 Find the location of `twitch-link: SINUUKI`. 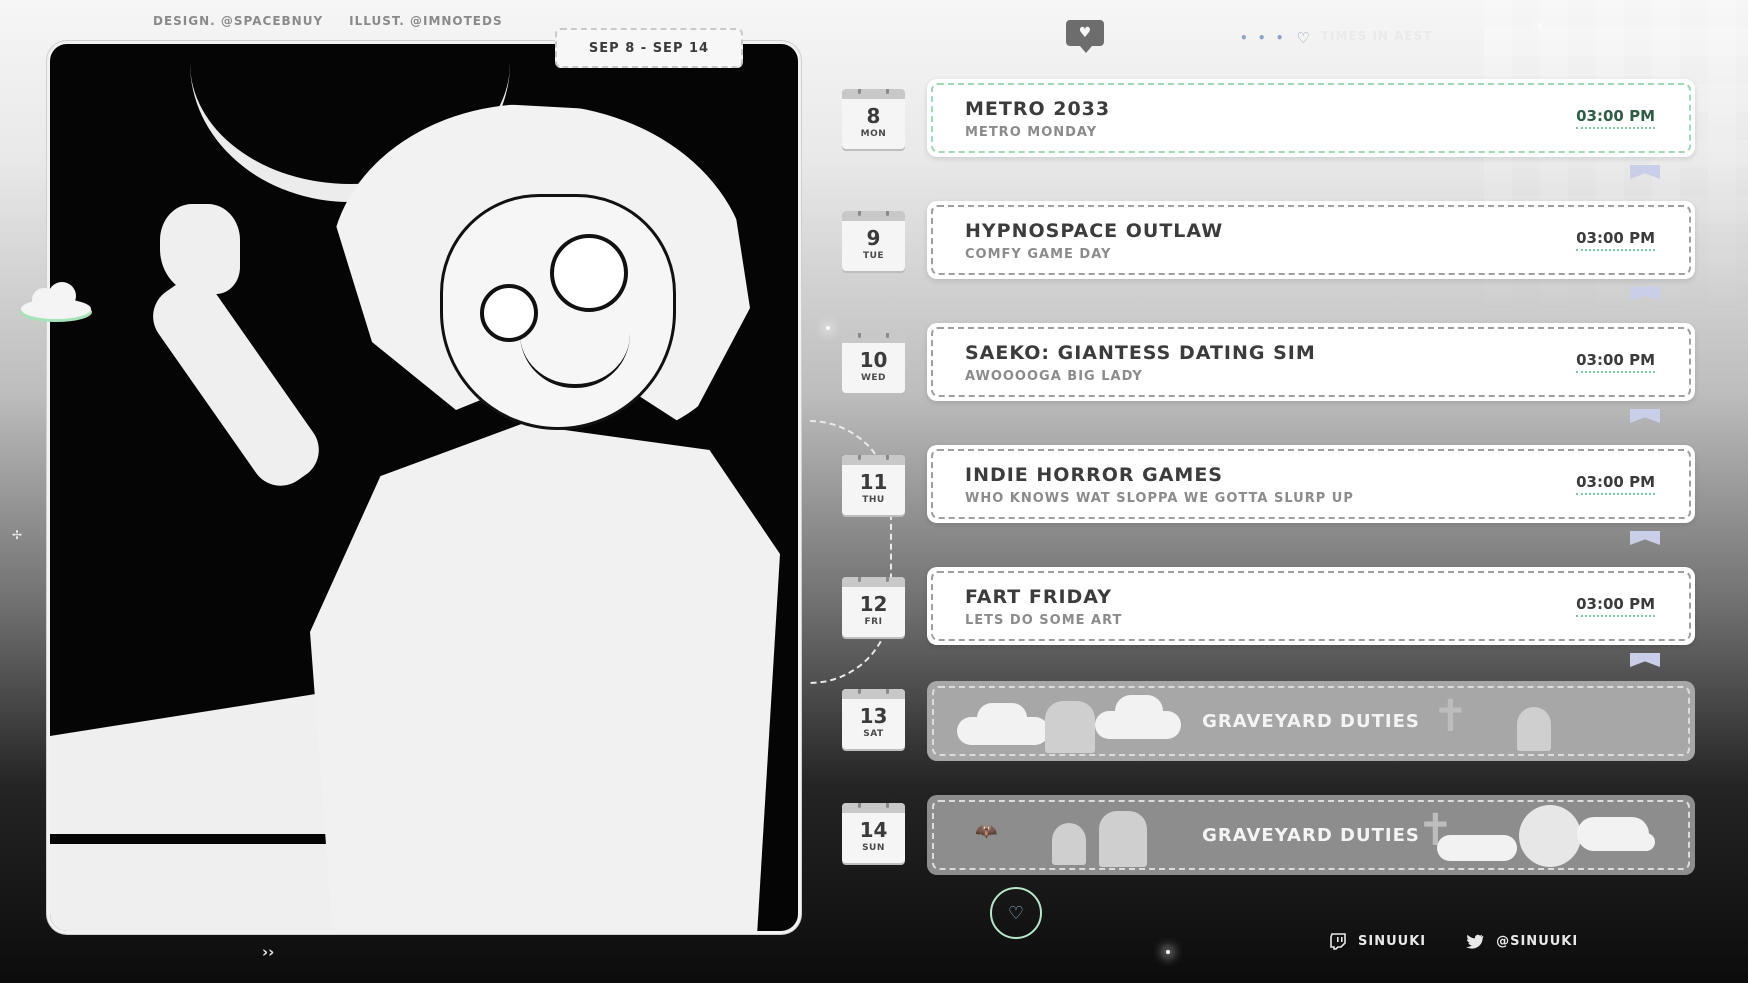

twitch-link: SINUUKI is located at coordinates (1378, 941).